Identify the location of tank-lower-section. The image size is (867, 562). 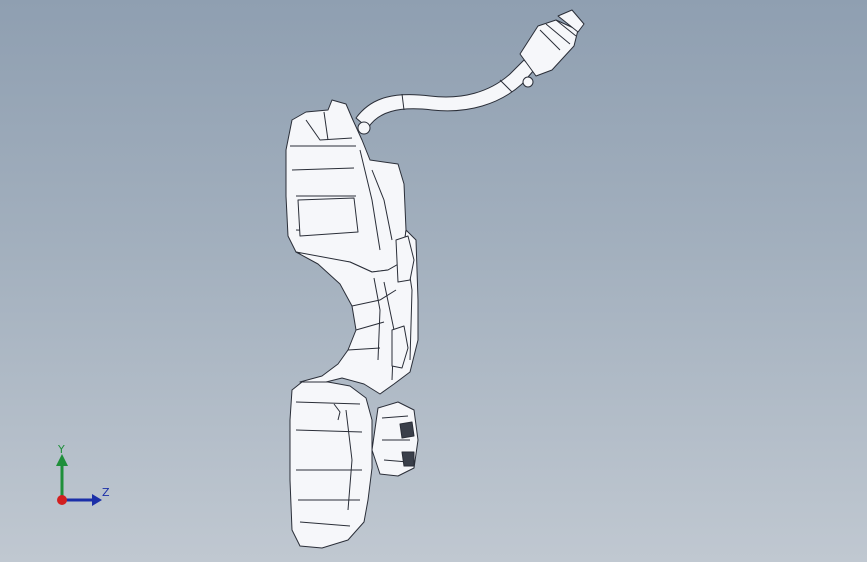
(331, 465).